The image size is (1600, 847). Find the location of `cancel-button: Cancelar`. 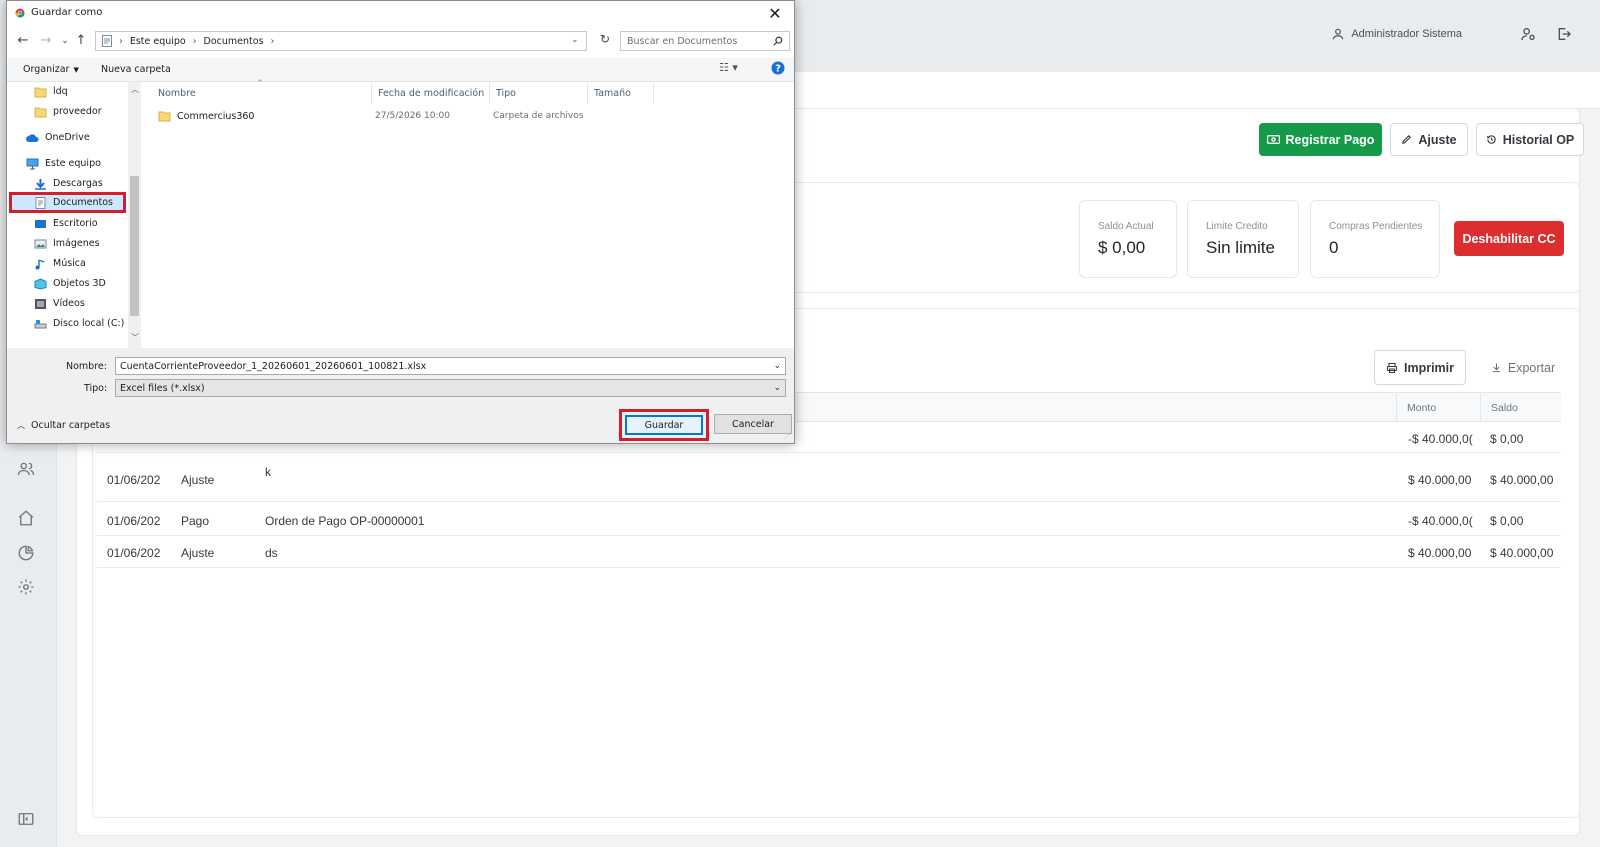

cancel-button: Cancelar is located at coordinates (753, 424).